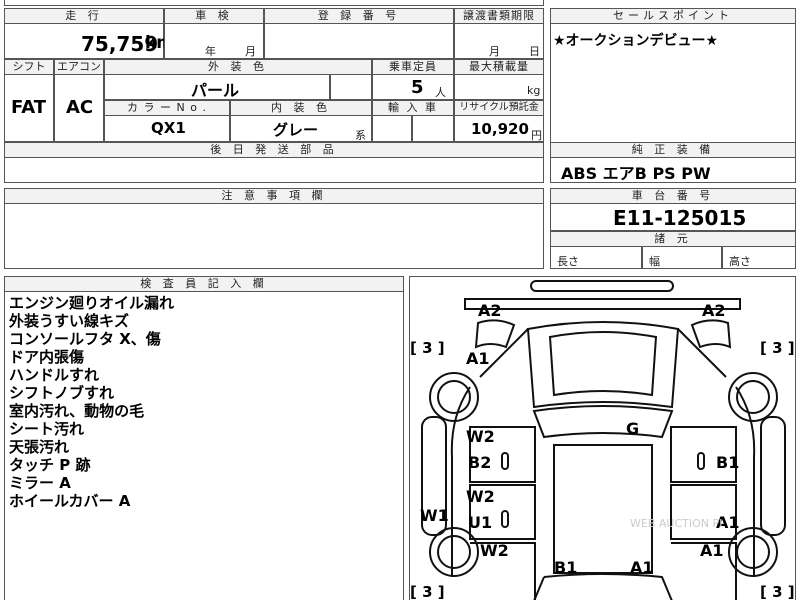  What do you see at coordinates (568, 261) in the screenshot?
I see `length-label: 長さ` at bounding box center [568, 261].